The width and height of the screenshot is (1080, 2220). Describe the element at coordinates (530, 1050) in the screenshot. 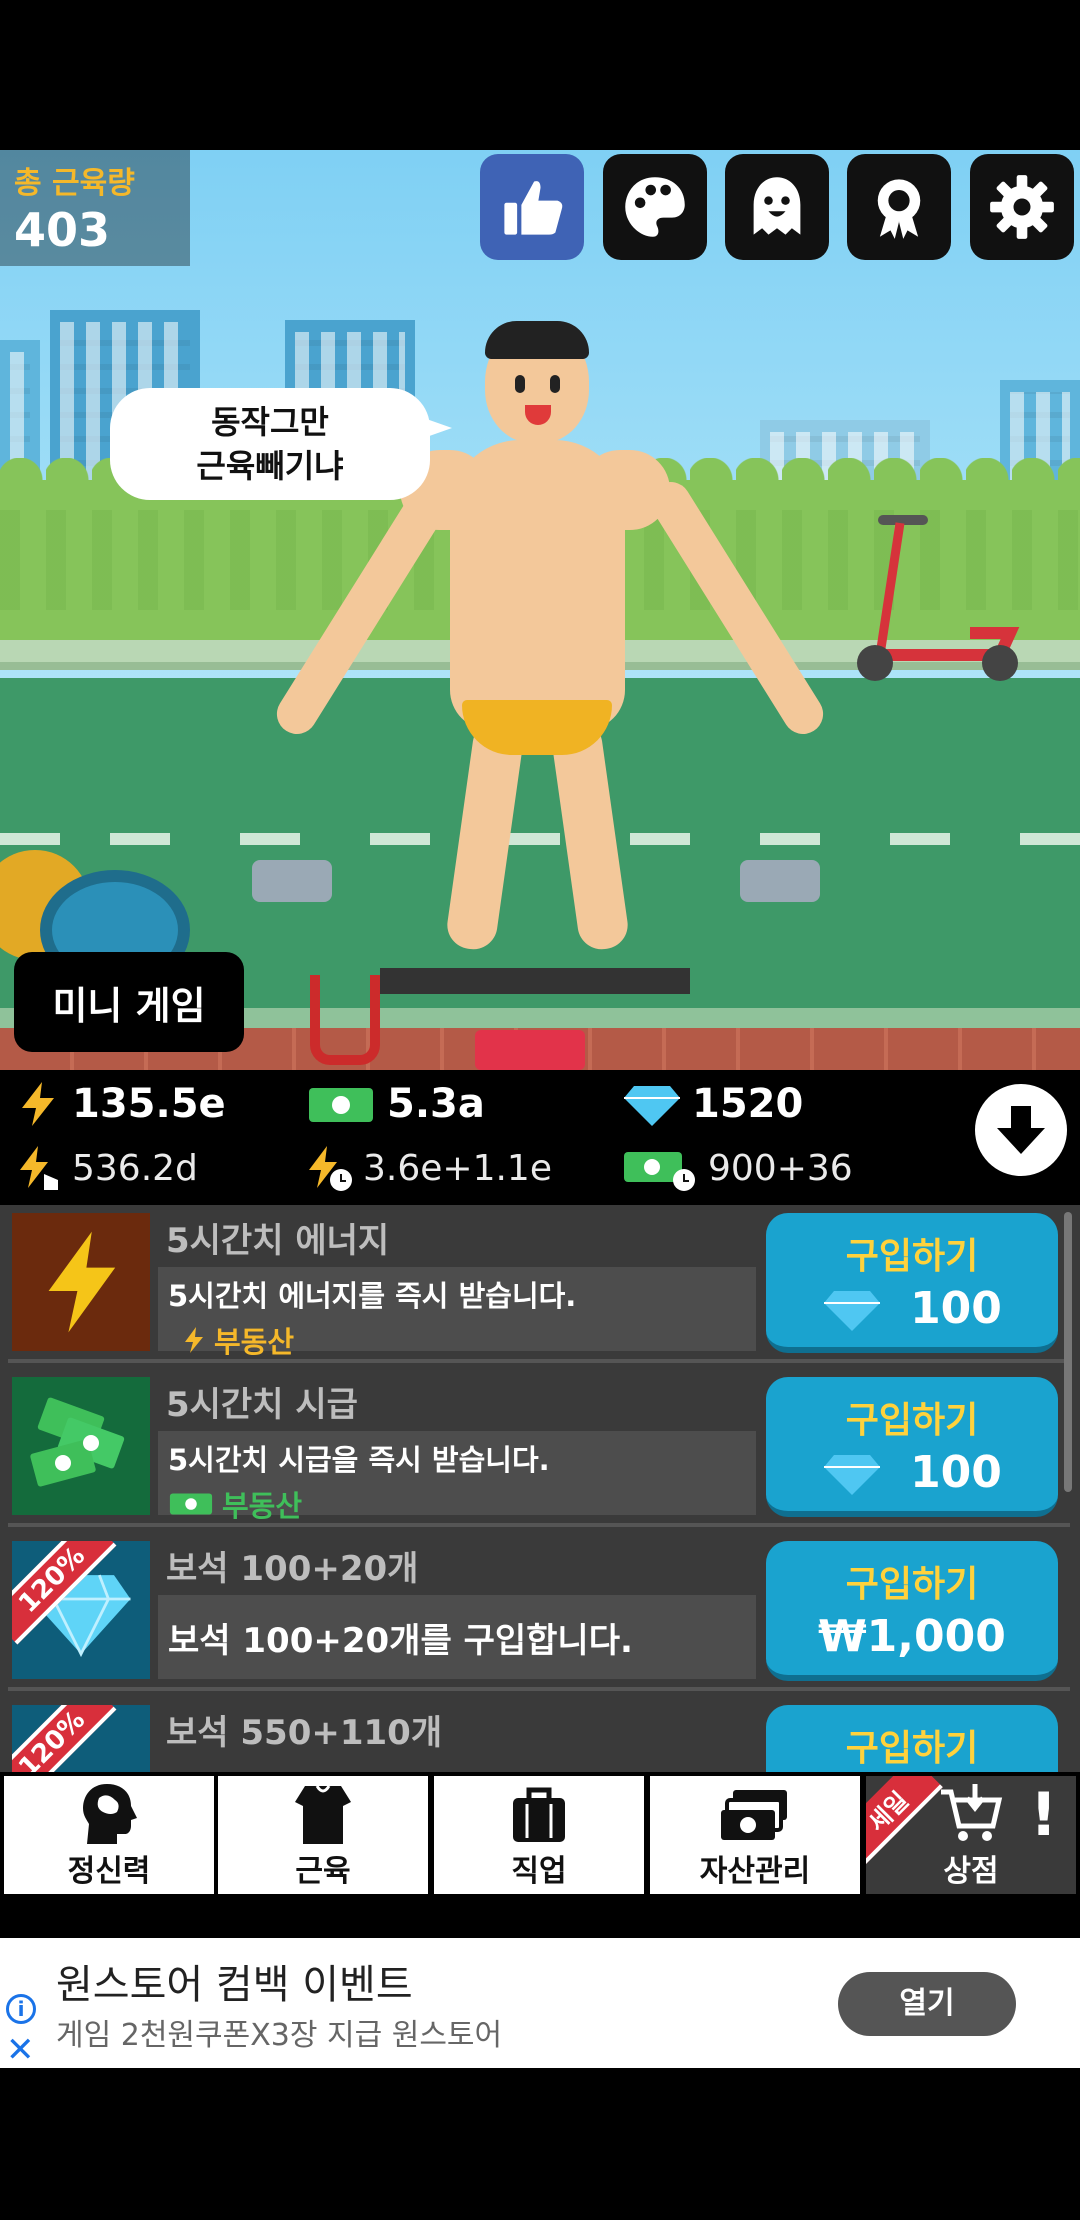

I see `red-dumbbell` at that location.